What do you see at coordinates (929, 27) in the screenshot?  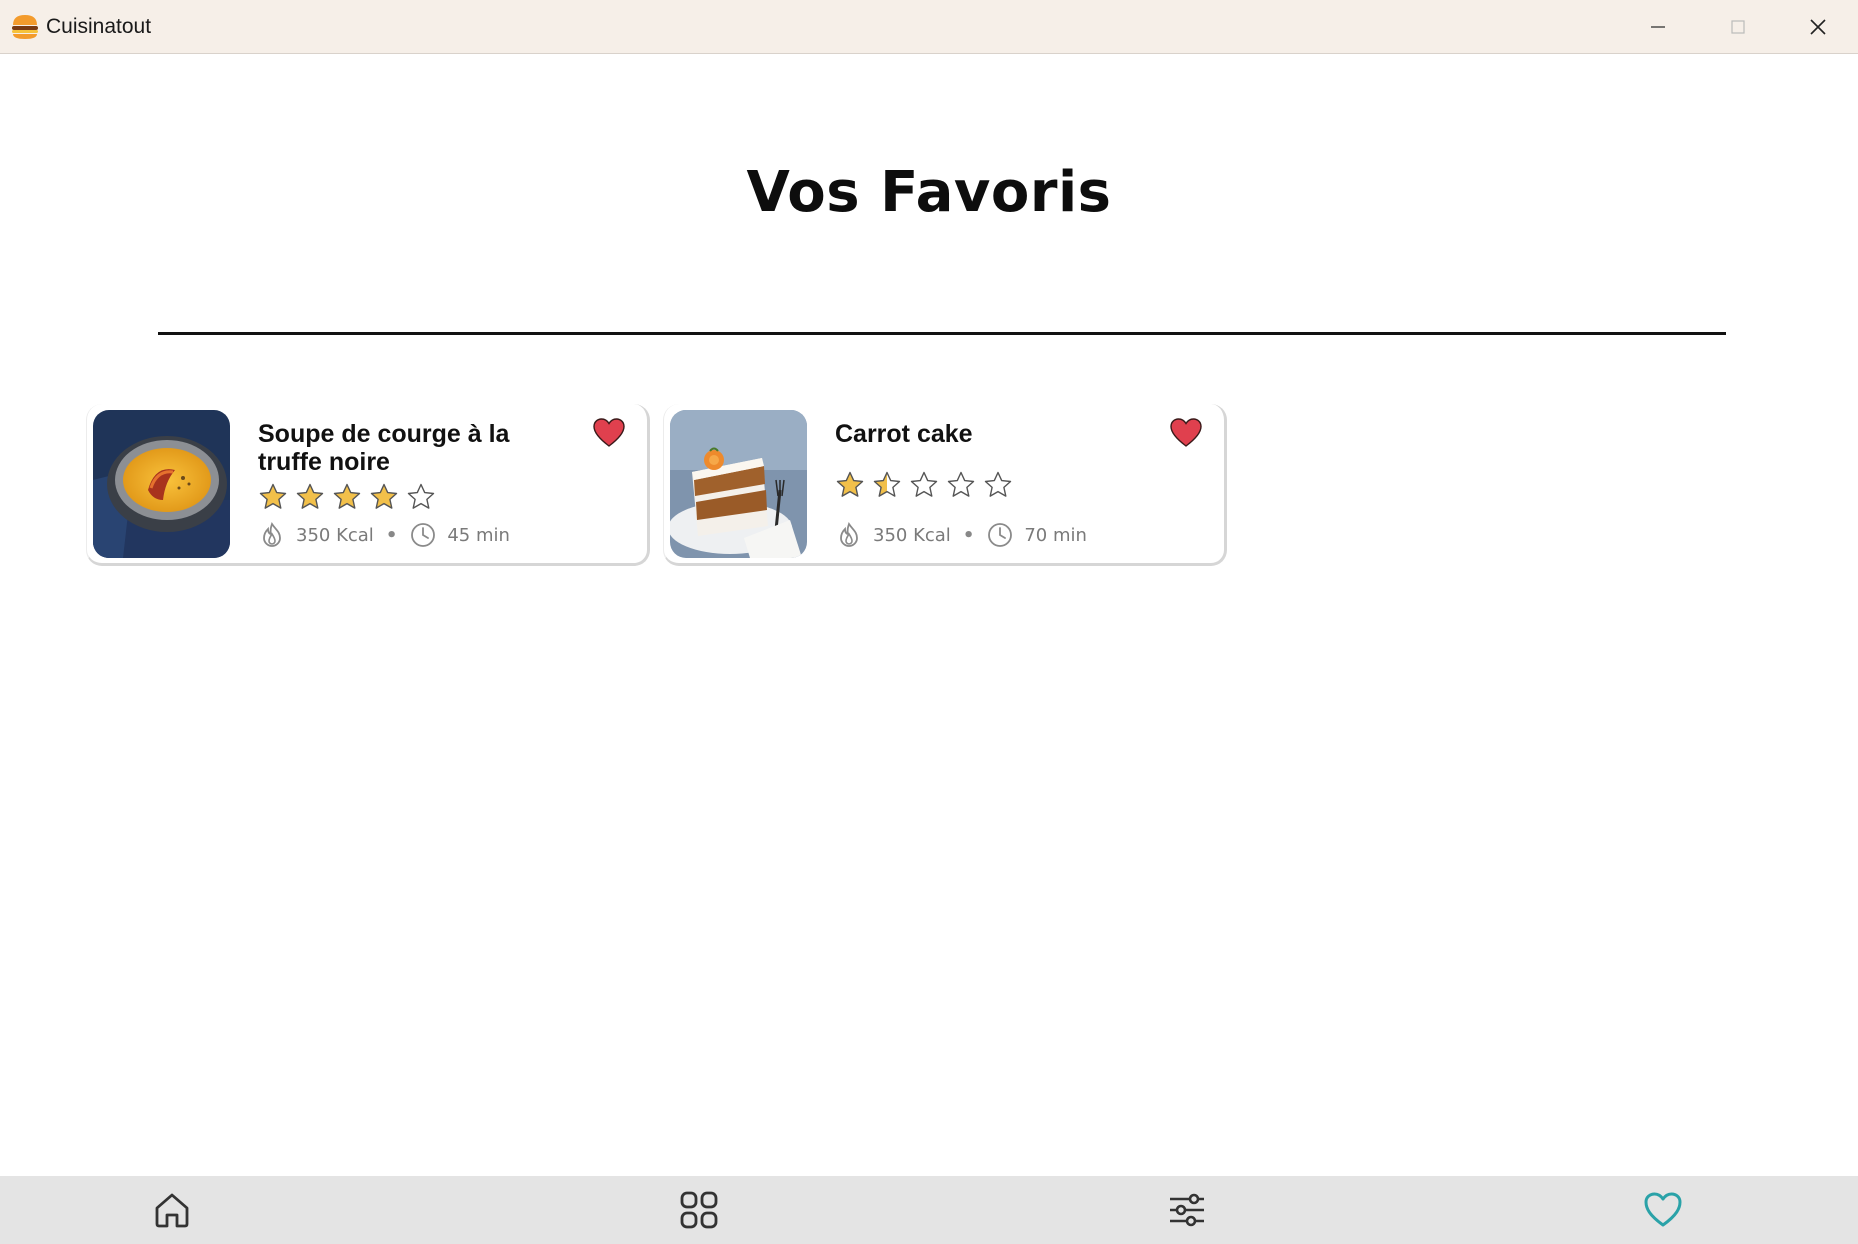 I see `title-bar: Cuisinatout` at bounding box center [929, 27].